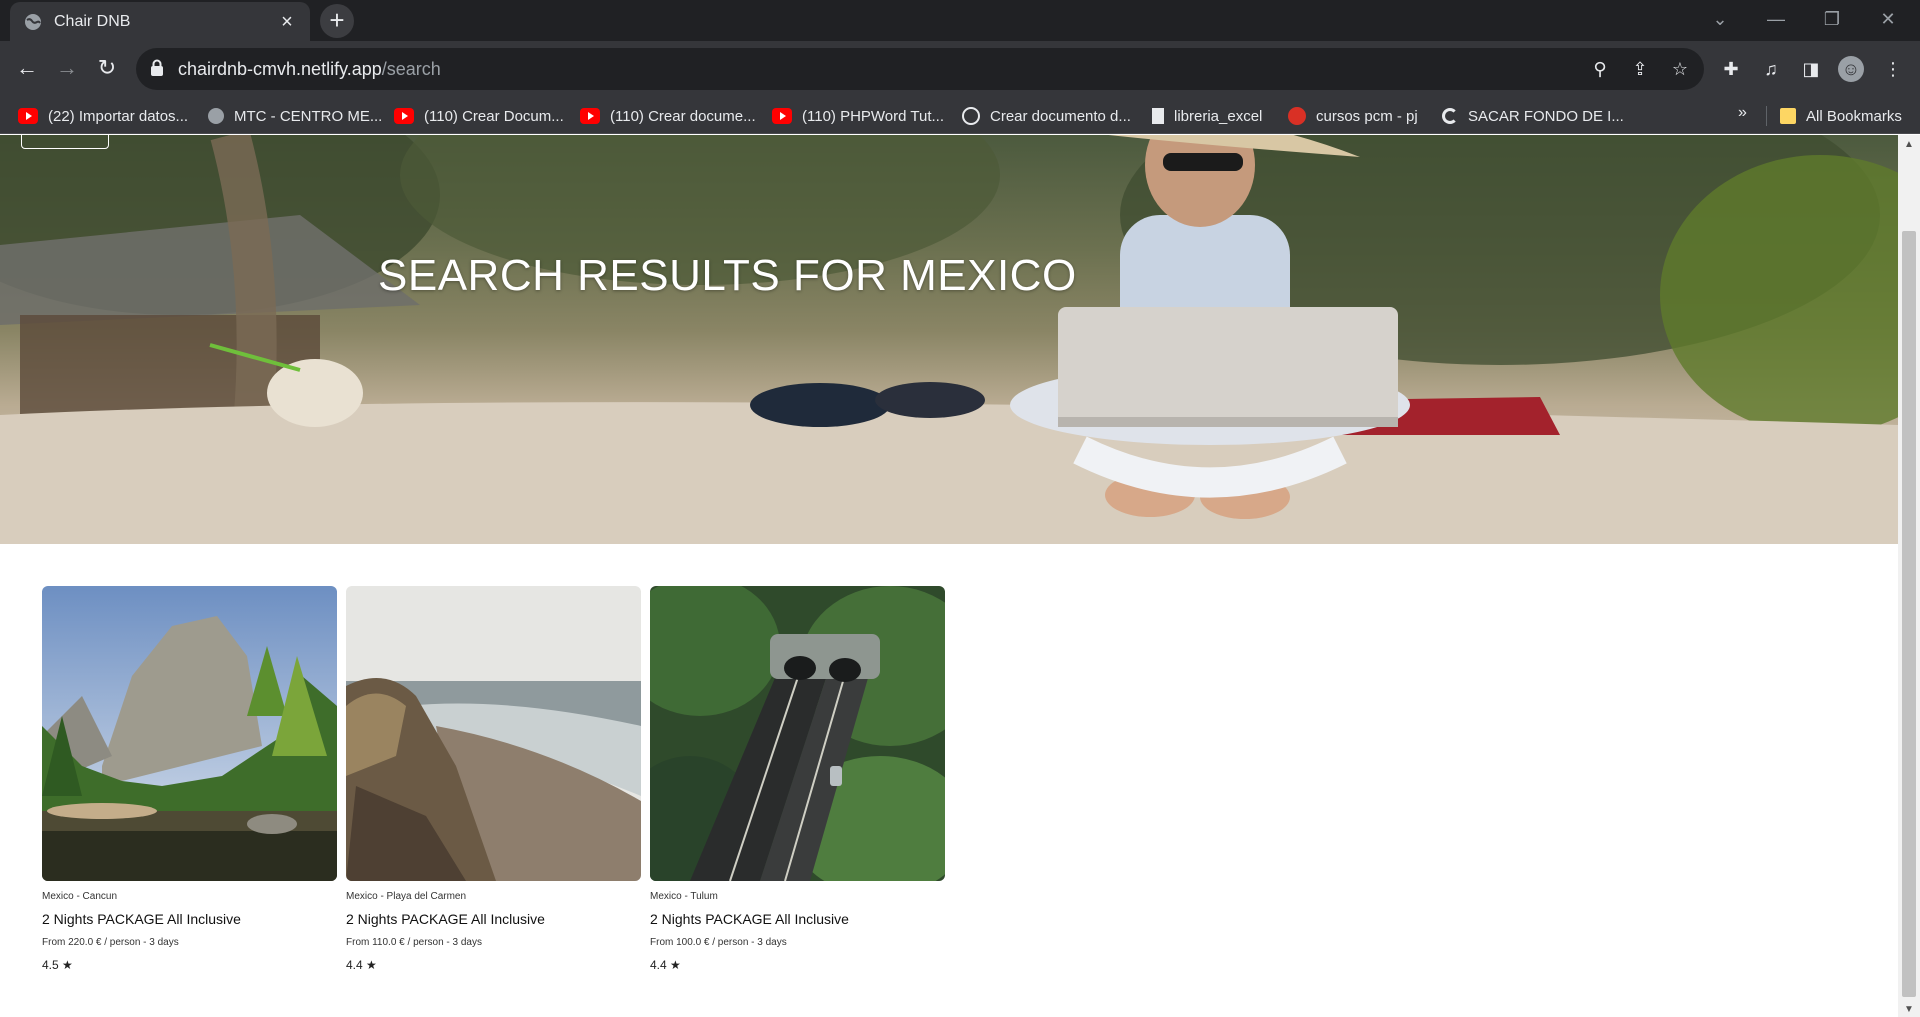 This screenshot has width=1920, height=1017. Describe the element at coordinates (1811, 69) in the screenshot. I see `side-panel-icon: ◨` at that location.